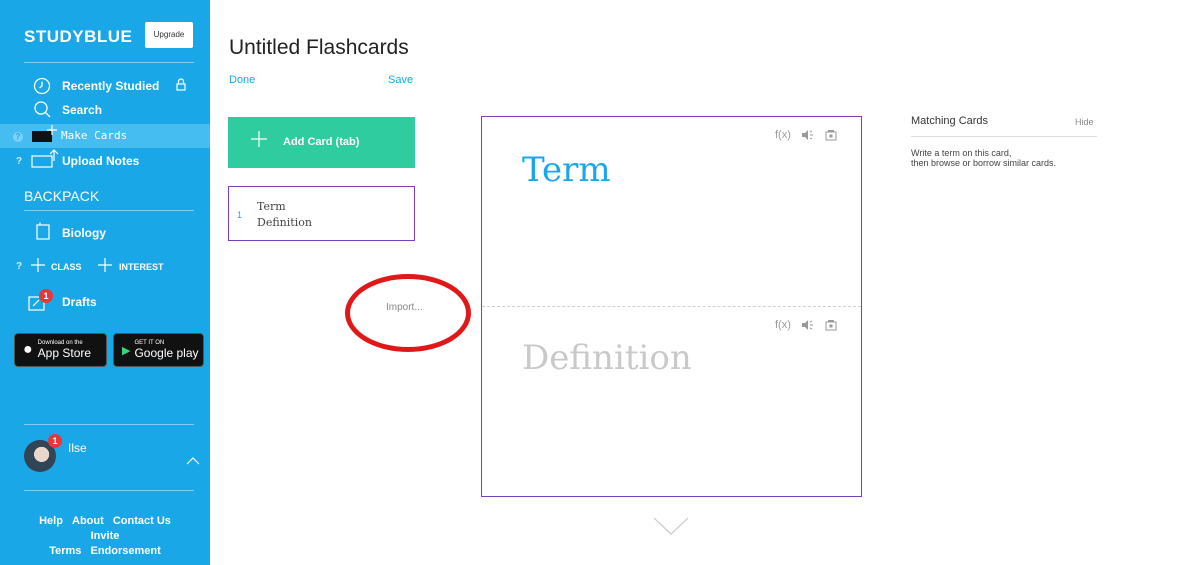 This screenshot has width=1197, height=565. I want to click on sidebar-item-drafts: 1 Drafts, so click(105, 301).